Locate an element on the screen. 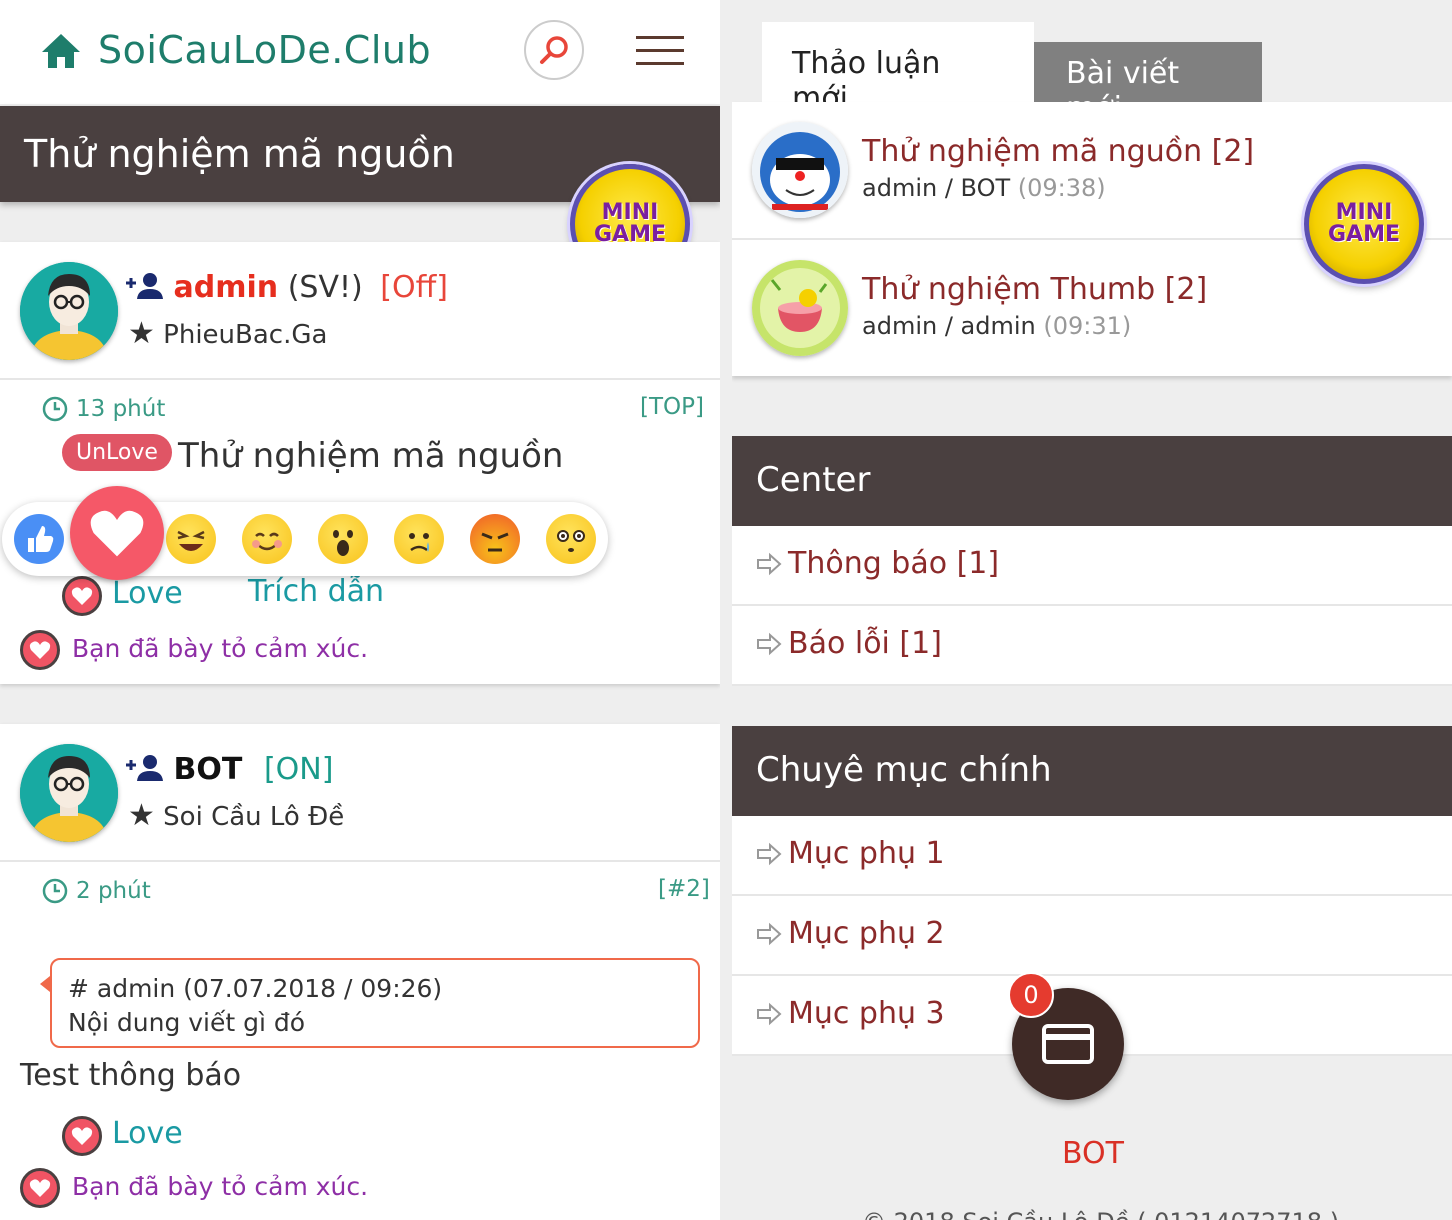 The height and width of the screenshot is (1220, 1452). time-text: 2 phút is located at coordinates (113, 891).